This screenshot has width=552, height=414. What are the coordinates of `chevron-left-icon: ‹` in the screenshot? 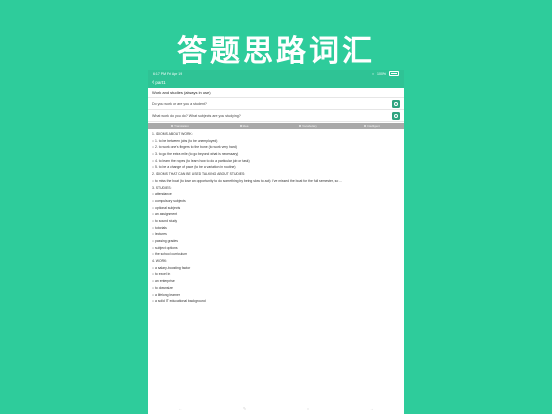 It's located at (153, 82).